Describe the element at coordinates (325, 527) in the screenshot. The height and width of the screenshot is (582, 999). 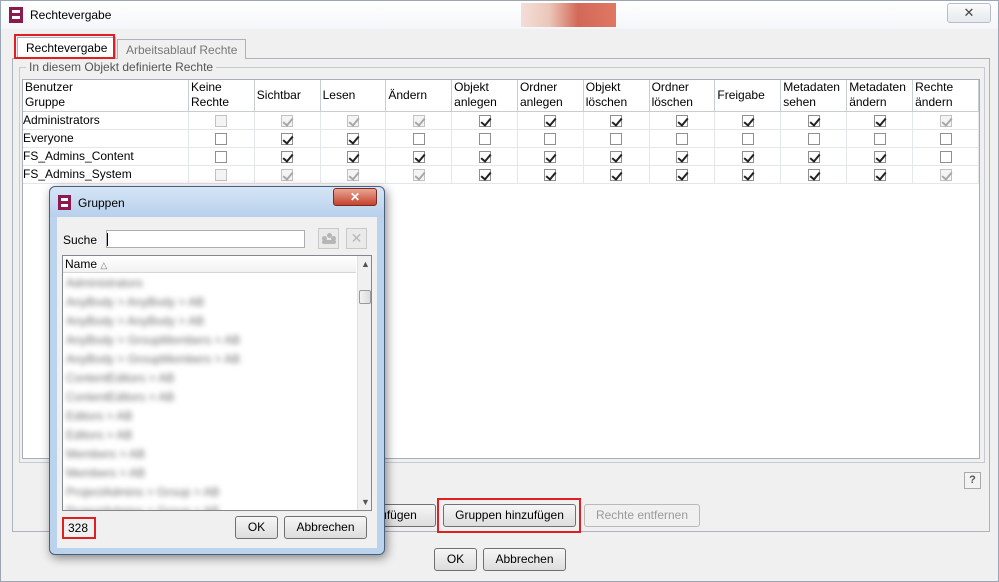
I see `dialog-cancel-button: Abbrechen` at that location.